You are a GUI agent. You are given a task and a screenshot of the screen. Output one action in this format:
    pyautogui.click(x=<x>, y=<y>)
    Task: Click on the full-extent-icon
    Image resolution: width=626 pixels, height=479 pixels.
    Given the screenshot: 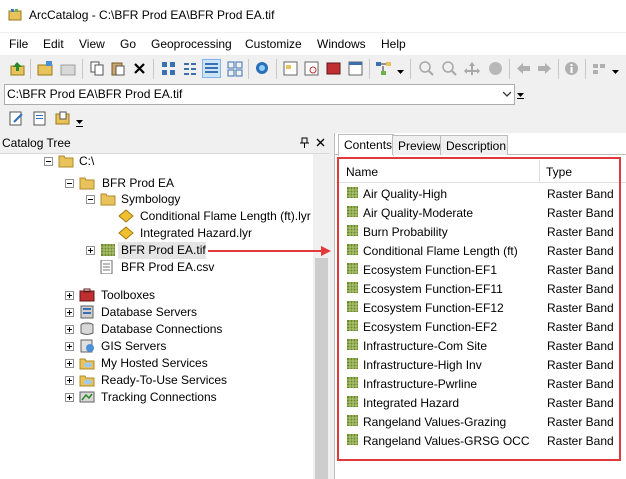 What is the action you would take?
    pyautogui.click(x=495, y=68)
    